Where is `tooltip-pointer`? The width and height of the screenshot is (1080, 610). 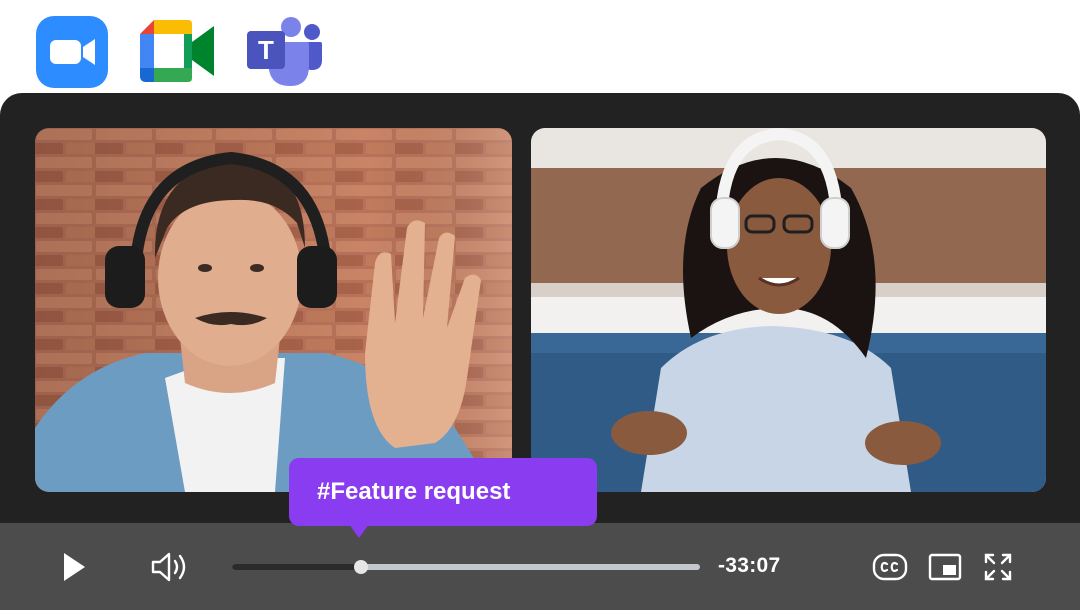
tooltip-pointer is located at coordinates (359, 531).